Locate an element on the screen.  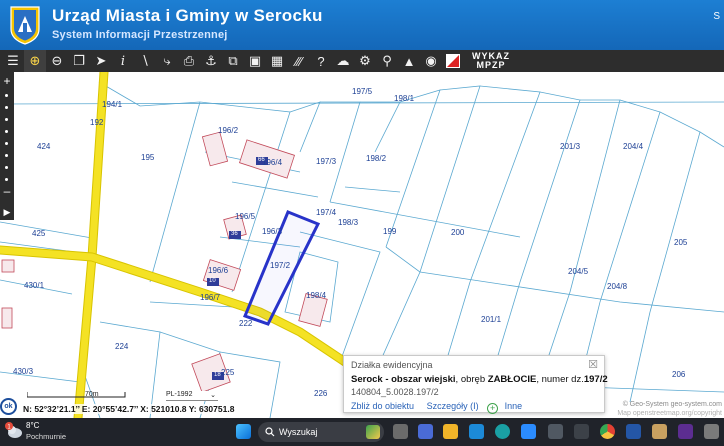
cloud-weather-icon: 1 is located at coordinates (14, 431).